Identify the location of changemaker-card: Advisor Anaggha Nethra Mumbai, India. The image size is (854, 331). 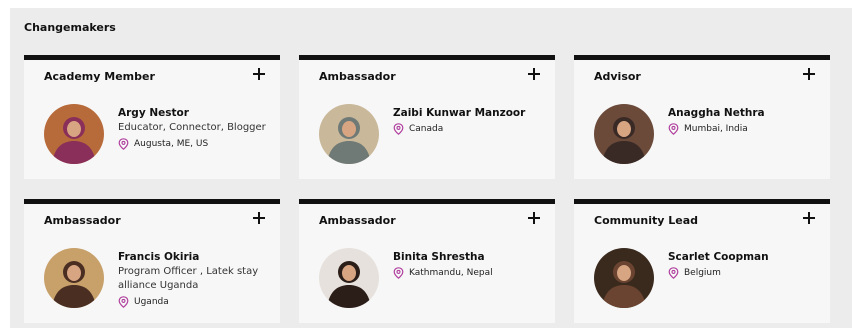
(702, 117).